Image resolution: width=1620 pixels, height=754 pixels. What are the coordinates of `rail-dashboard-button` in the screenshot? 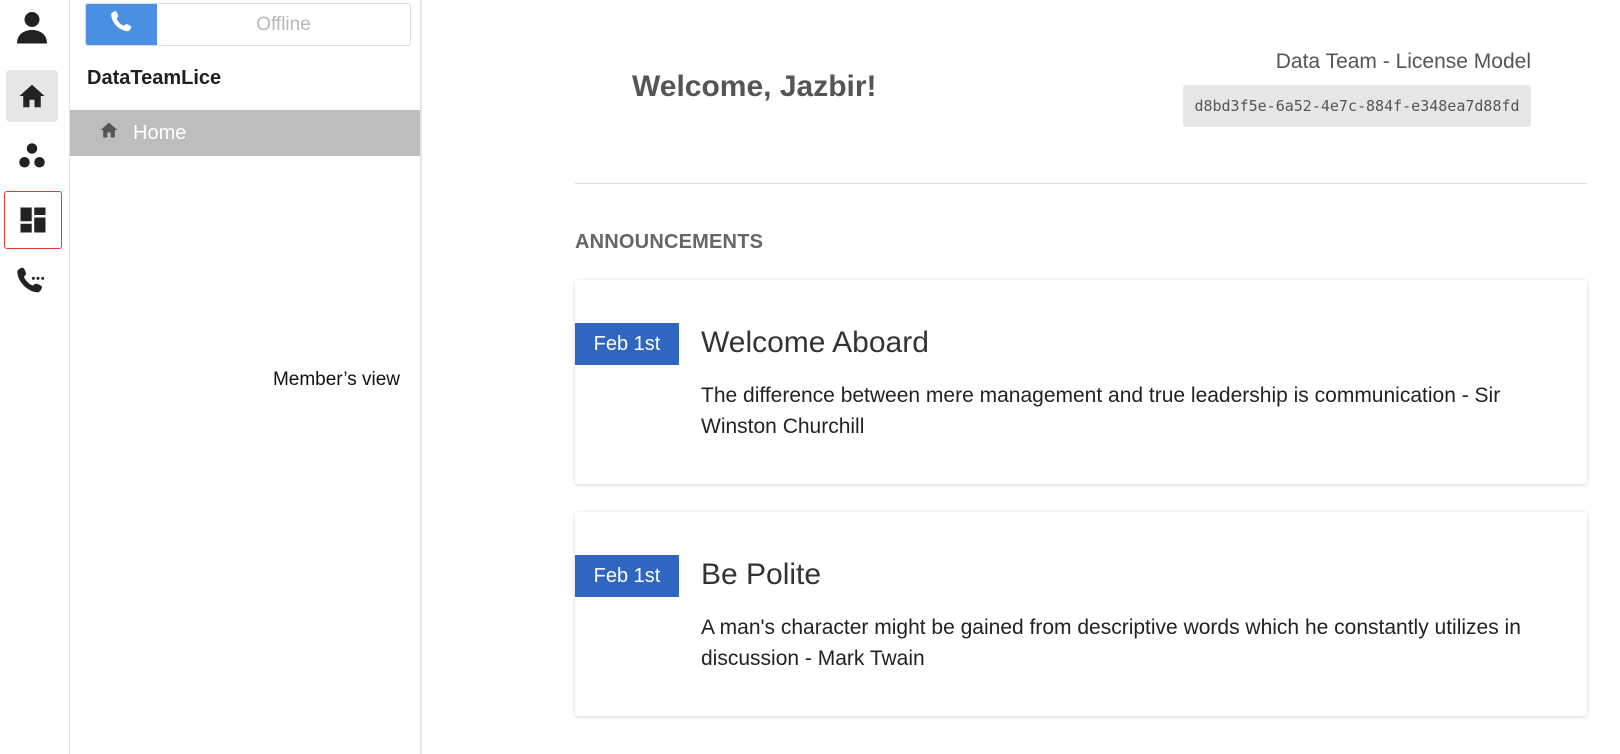 It's located at (33, 220).